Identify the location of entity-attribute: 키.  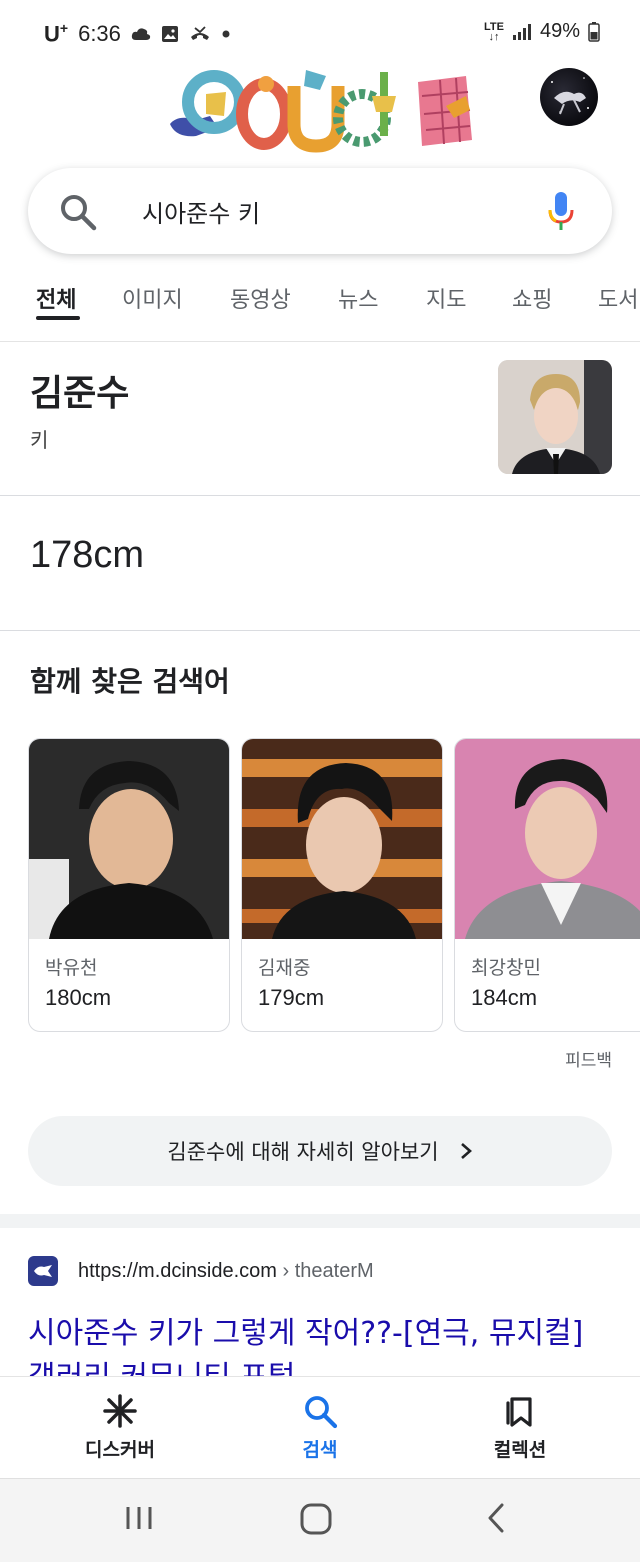
(39, 440).